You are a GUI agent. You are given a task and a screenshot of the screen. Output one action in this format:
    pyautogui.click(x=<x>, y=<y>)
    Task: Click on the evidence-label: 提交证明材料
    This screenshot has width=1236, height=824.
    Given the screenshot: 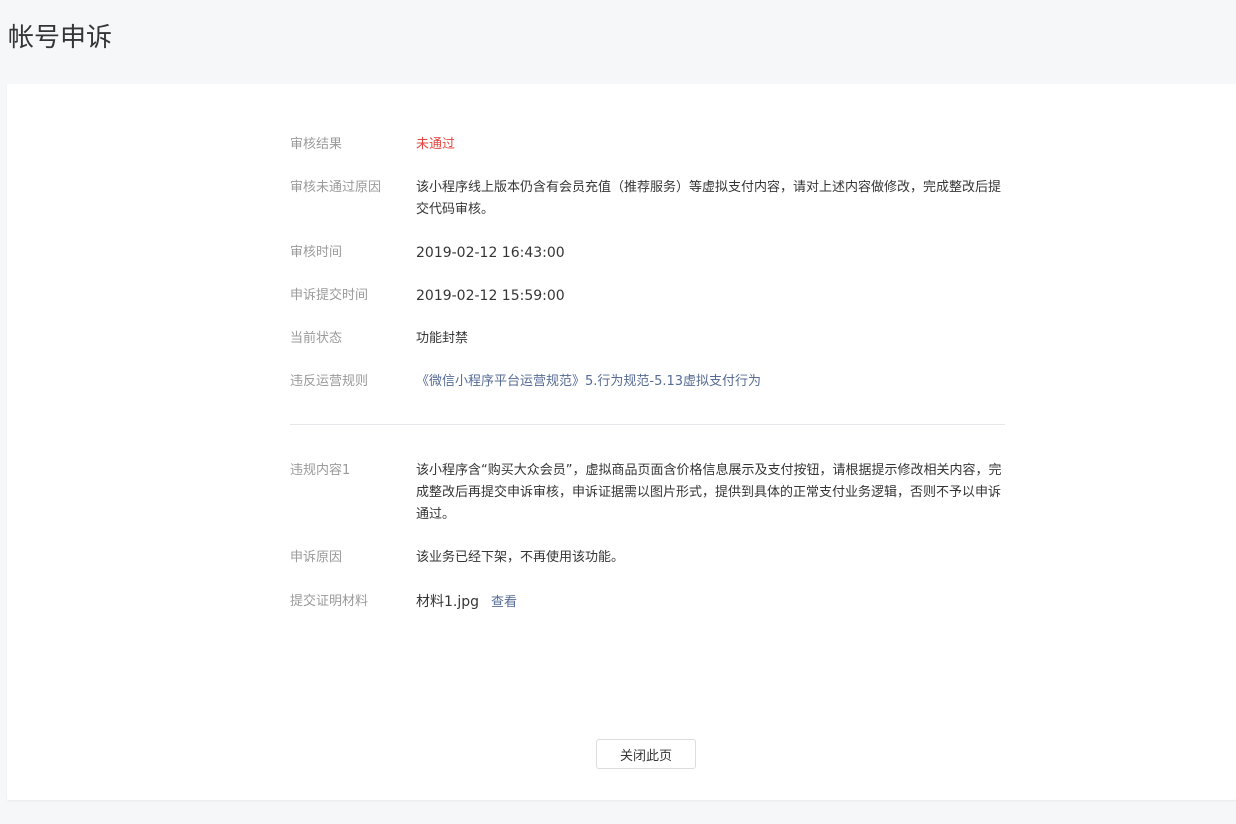 What is the action you would take?
    pyautogui.click(x=329, y=601)
    